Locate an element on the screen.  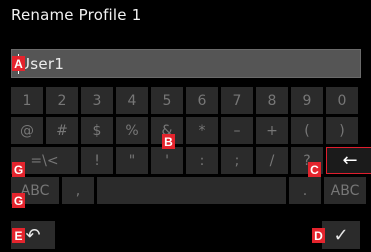
bottom-bar-spacer is located at coordinates (190, 234).